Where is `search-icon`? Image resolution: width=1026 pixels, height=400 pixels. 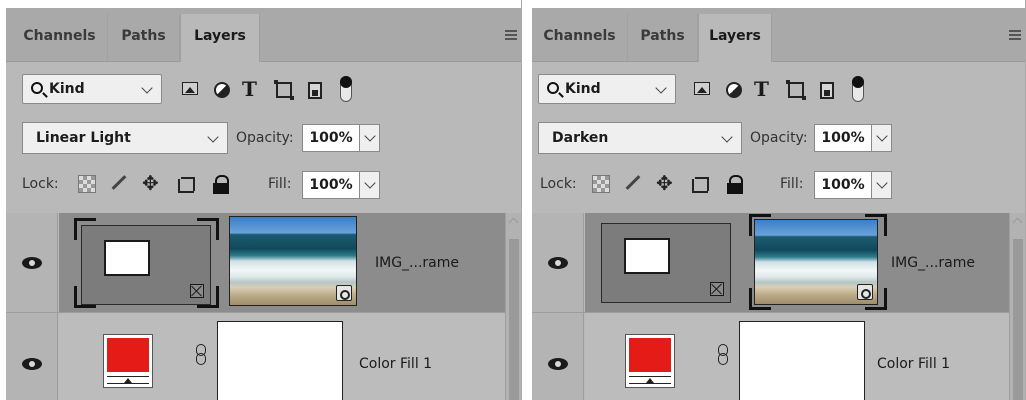
search-icon is located at coordinates (37, 88).